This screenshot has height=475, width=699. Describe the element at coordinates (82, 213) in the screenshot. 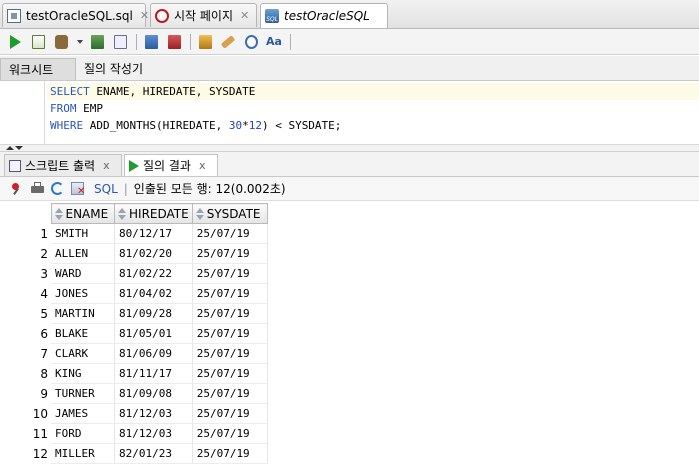

I see `column-header-ename: ENAME` at that location.